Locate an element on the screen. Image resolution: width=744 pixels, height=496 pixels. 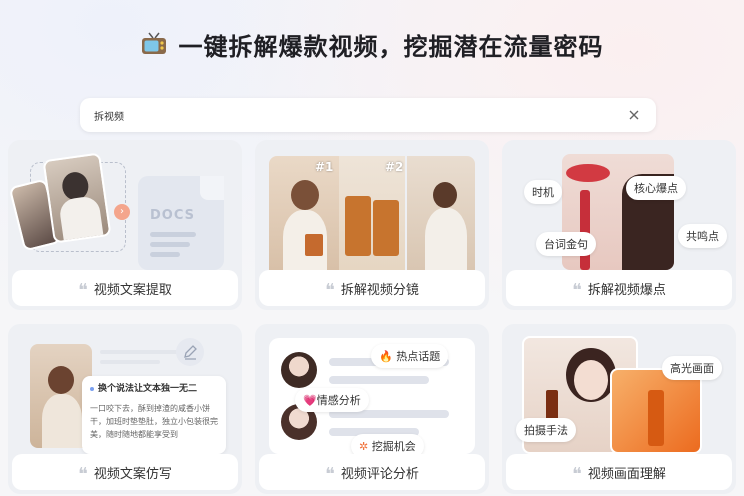
page-title: 一键拆解爆款视频，挖掘潜在流量密码 is located at coordinates (391, 46).